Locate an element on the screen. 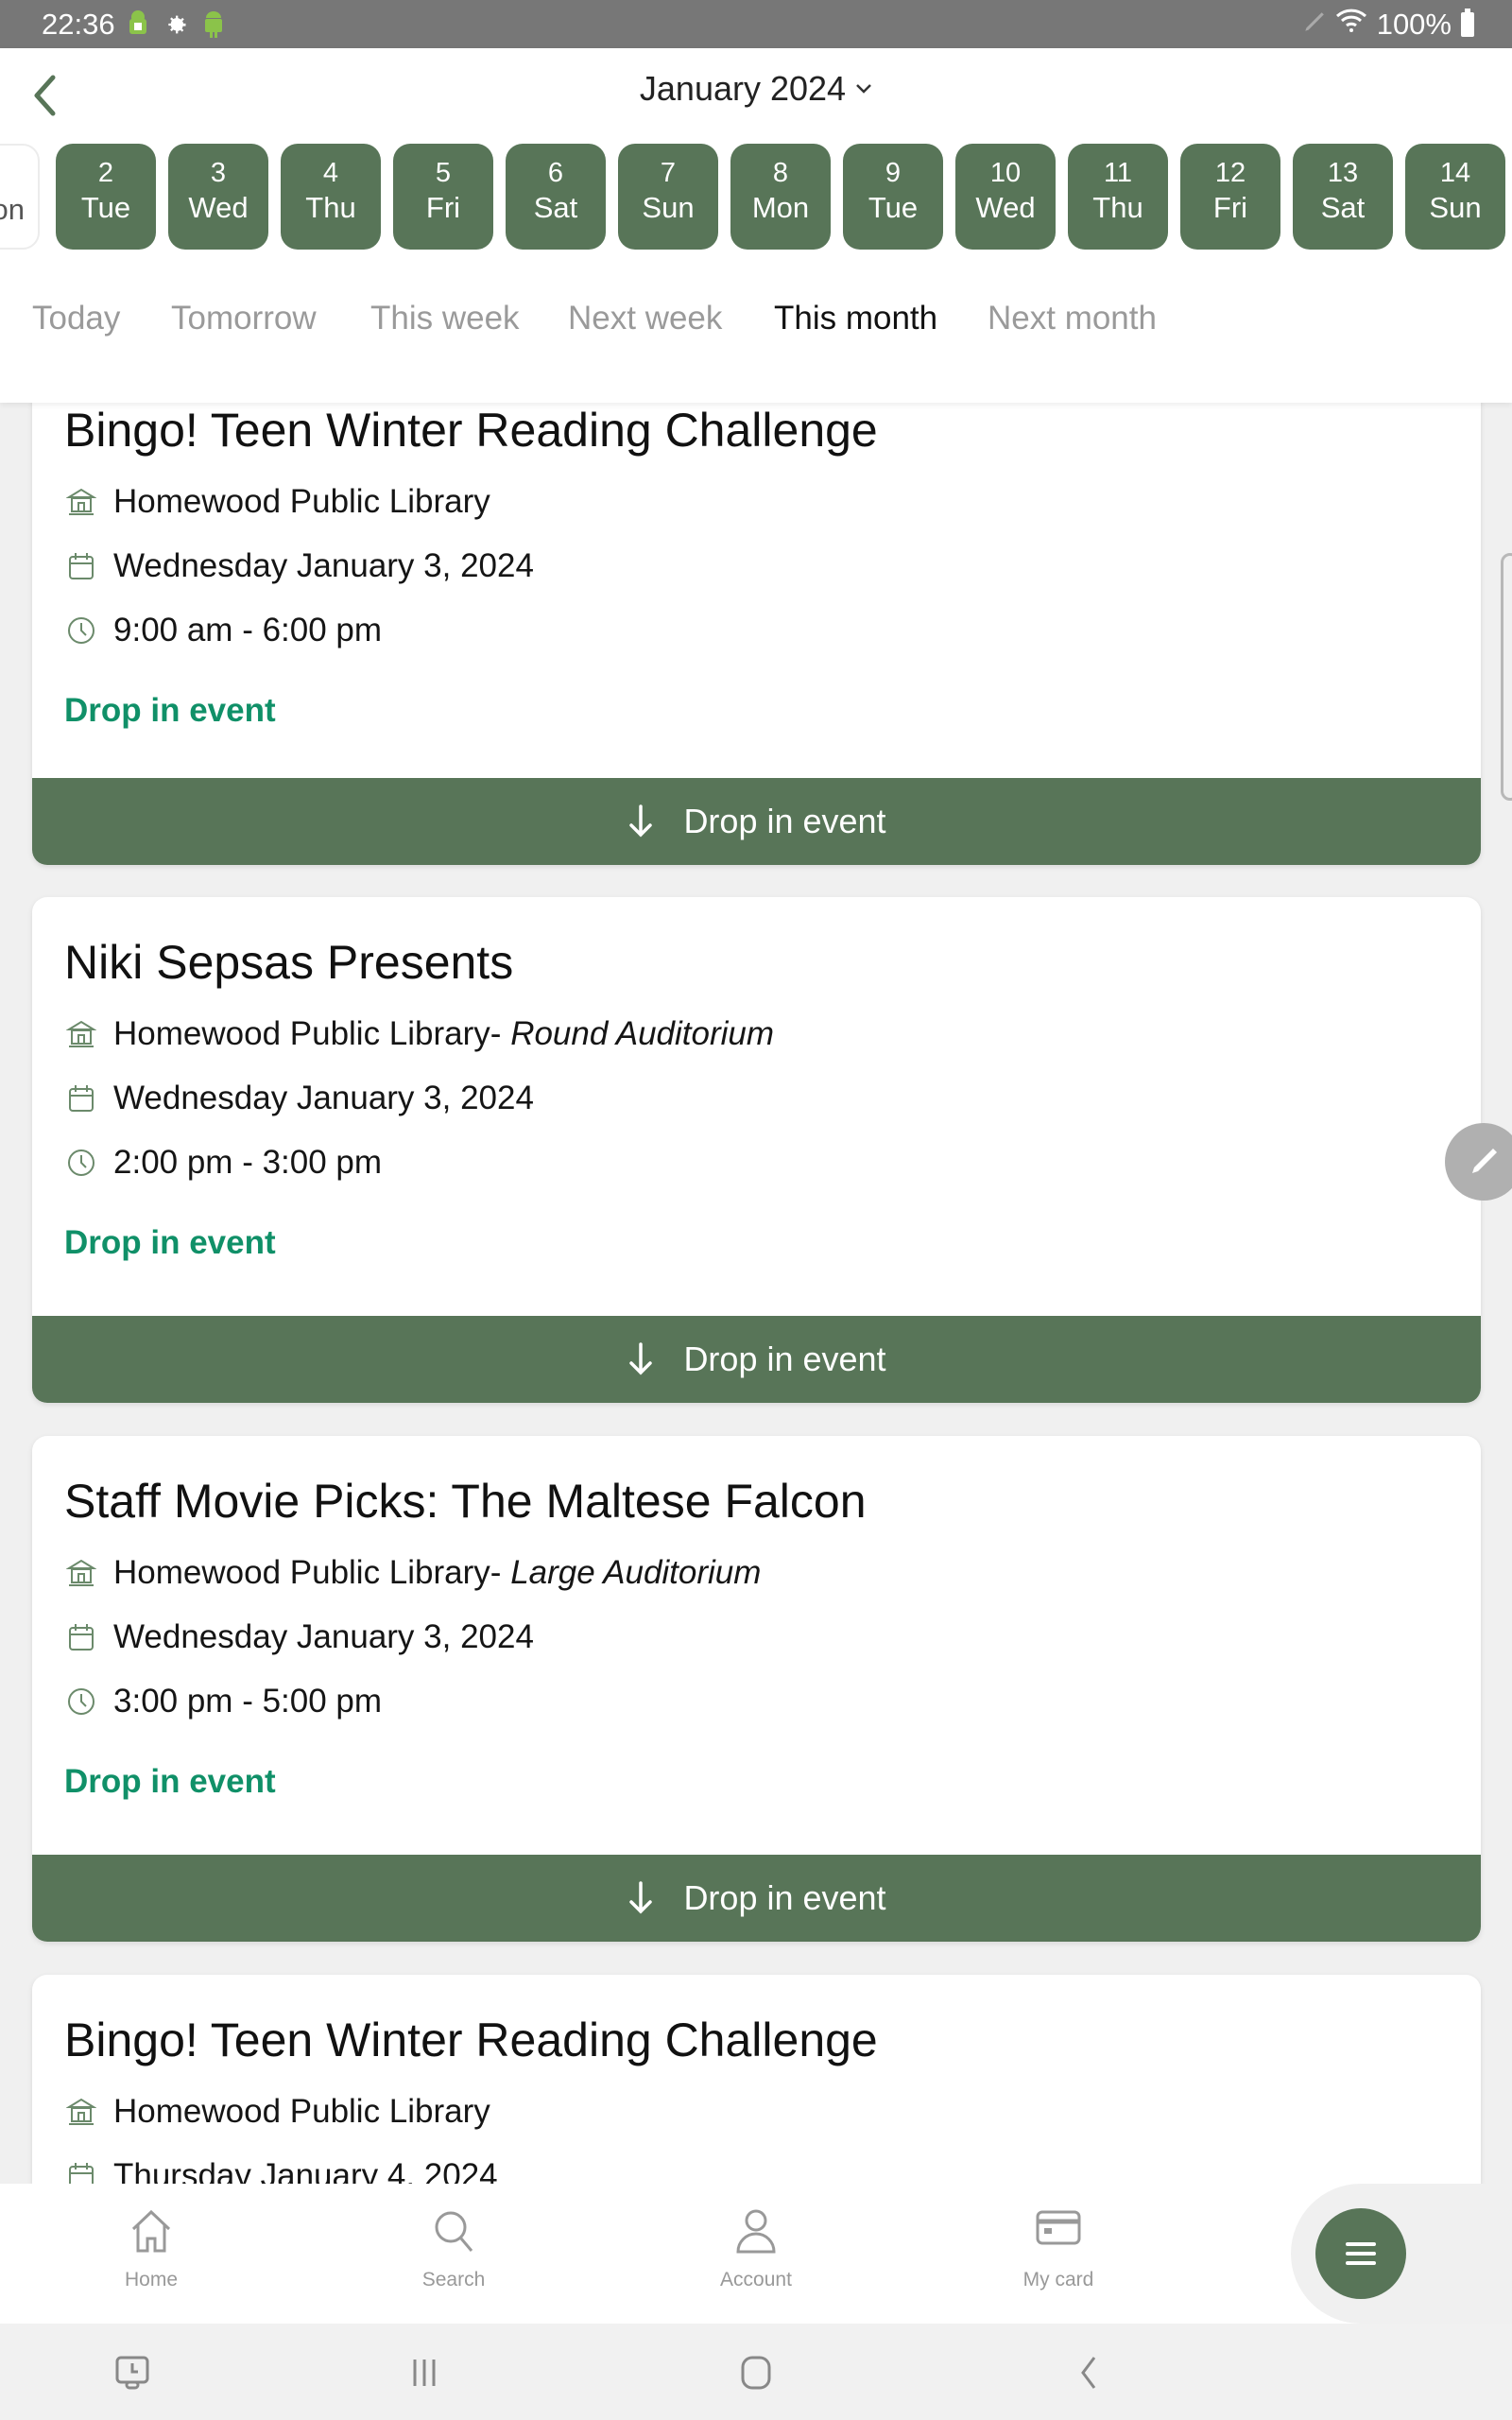  filter-next-month: Next month is located at coordinates (1072, 318).